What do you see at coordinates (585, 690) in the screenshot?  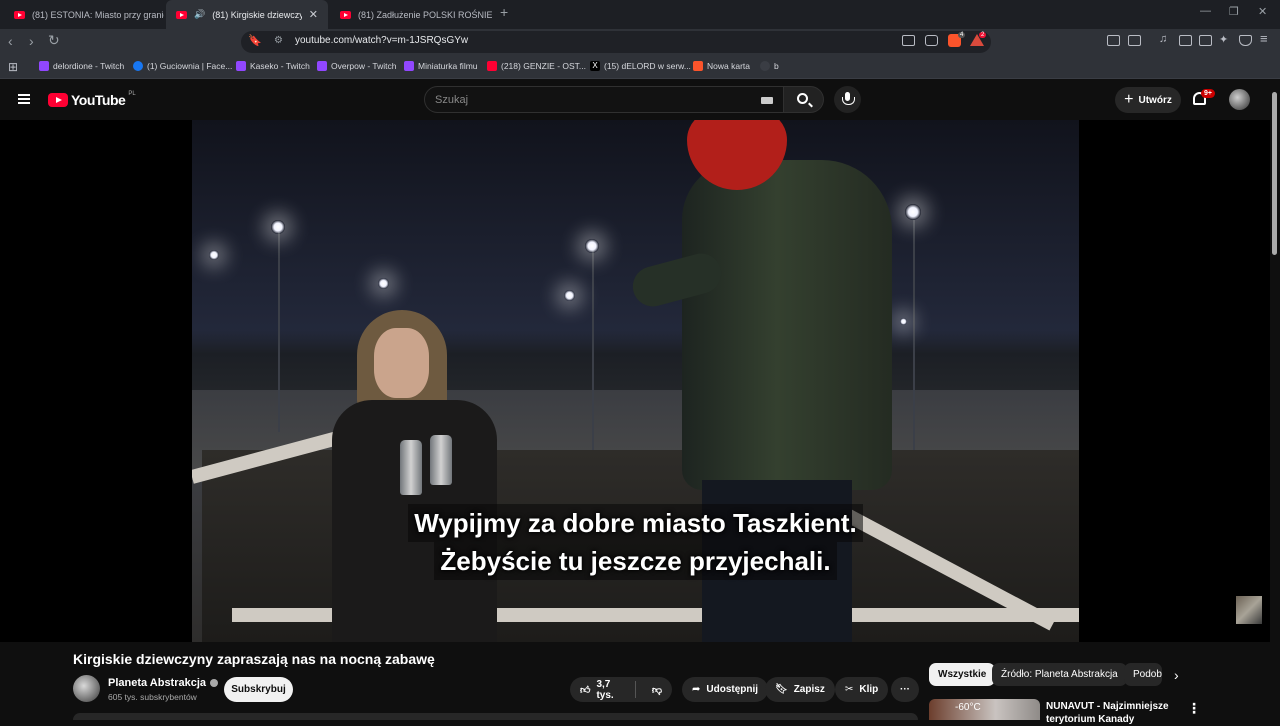 I see `thumbs-up-icon: 👍︎` at bounding box center [585, 690].